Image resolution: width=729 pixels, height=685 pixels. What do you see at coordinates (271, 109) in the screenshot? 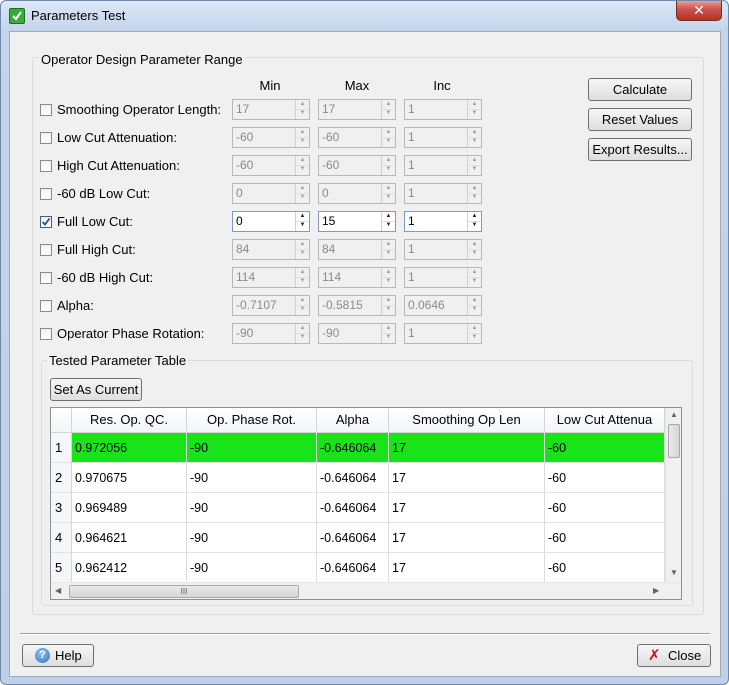
I see `param-min-spinbox: 17 ▲ ▼` at bounding box center [271, 109].